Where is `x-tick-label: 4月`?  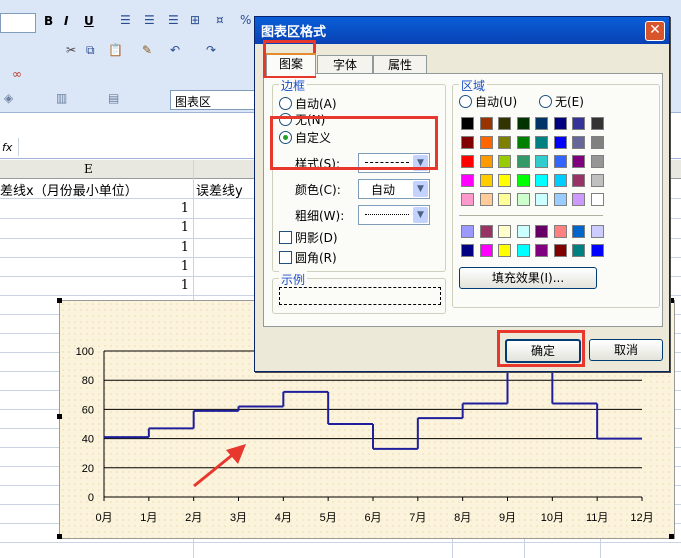
x-tick-label: 4月 is located at coordinates (283, 518).